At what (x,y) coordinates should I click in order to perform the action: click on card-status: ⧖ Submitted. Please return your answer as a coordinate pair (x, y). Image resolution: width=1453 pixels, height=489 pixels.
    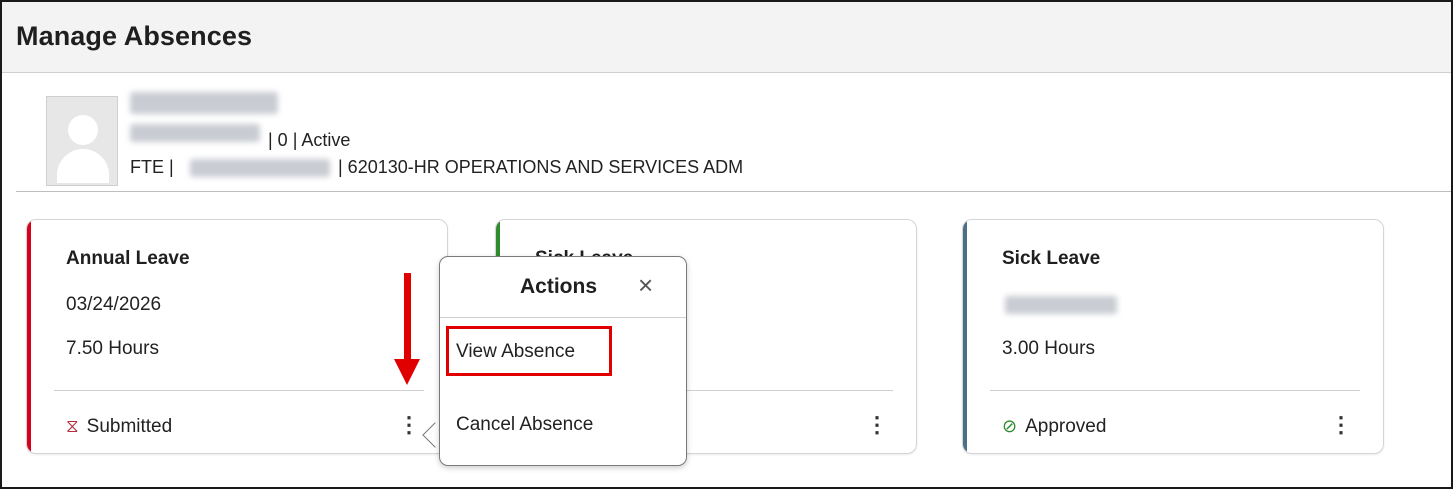
    Looking at the image, I should click on (119, 427).